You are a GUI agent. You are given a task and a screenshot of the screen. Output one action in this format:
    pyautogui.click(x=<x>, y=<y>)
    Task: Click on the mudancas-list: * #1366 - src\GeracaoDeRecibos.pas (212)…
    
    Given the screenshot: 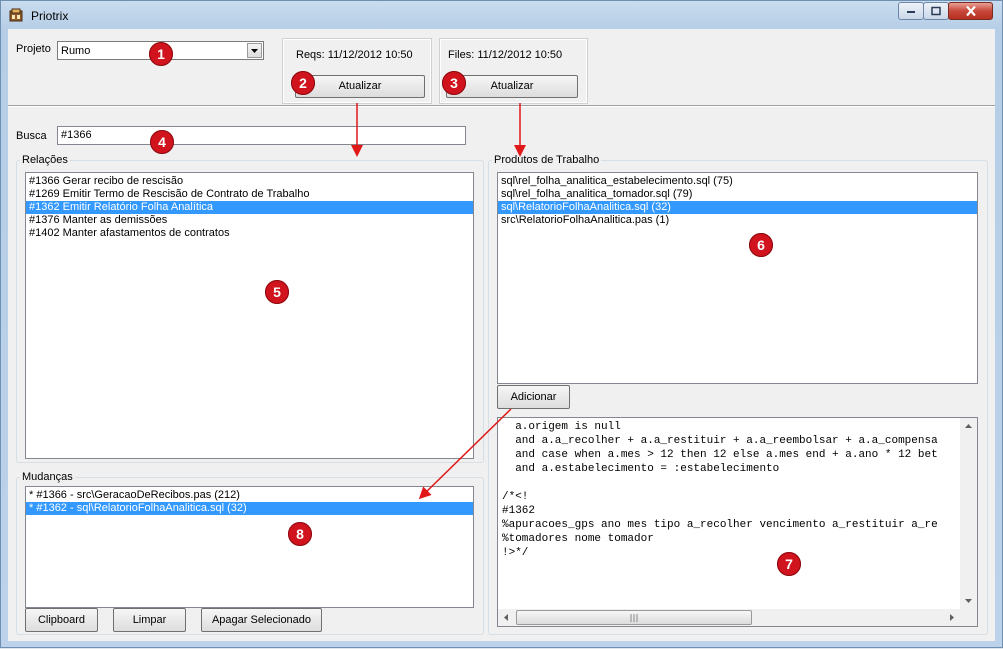 What is the action you would take?
    pyautogui.click(x=249, y=547)
    